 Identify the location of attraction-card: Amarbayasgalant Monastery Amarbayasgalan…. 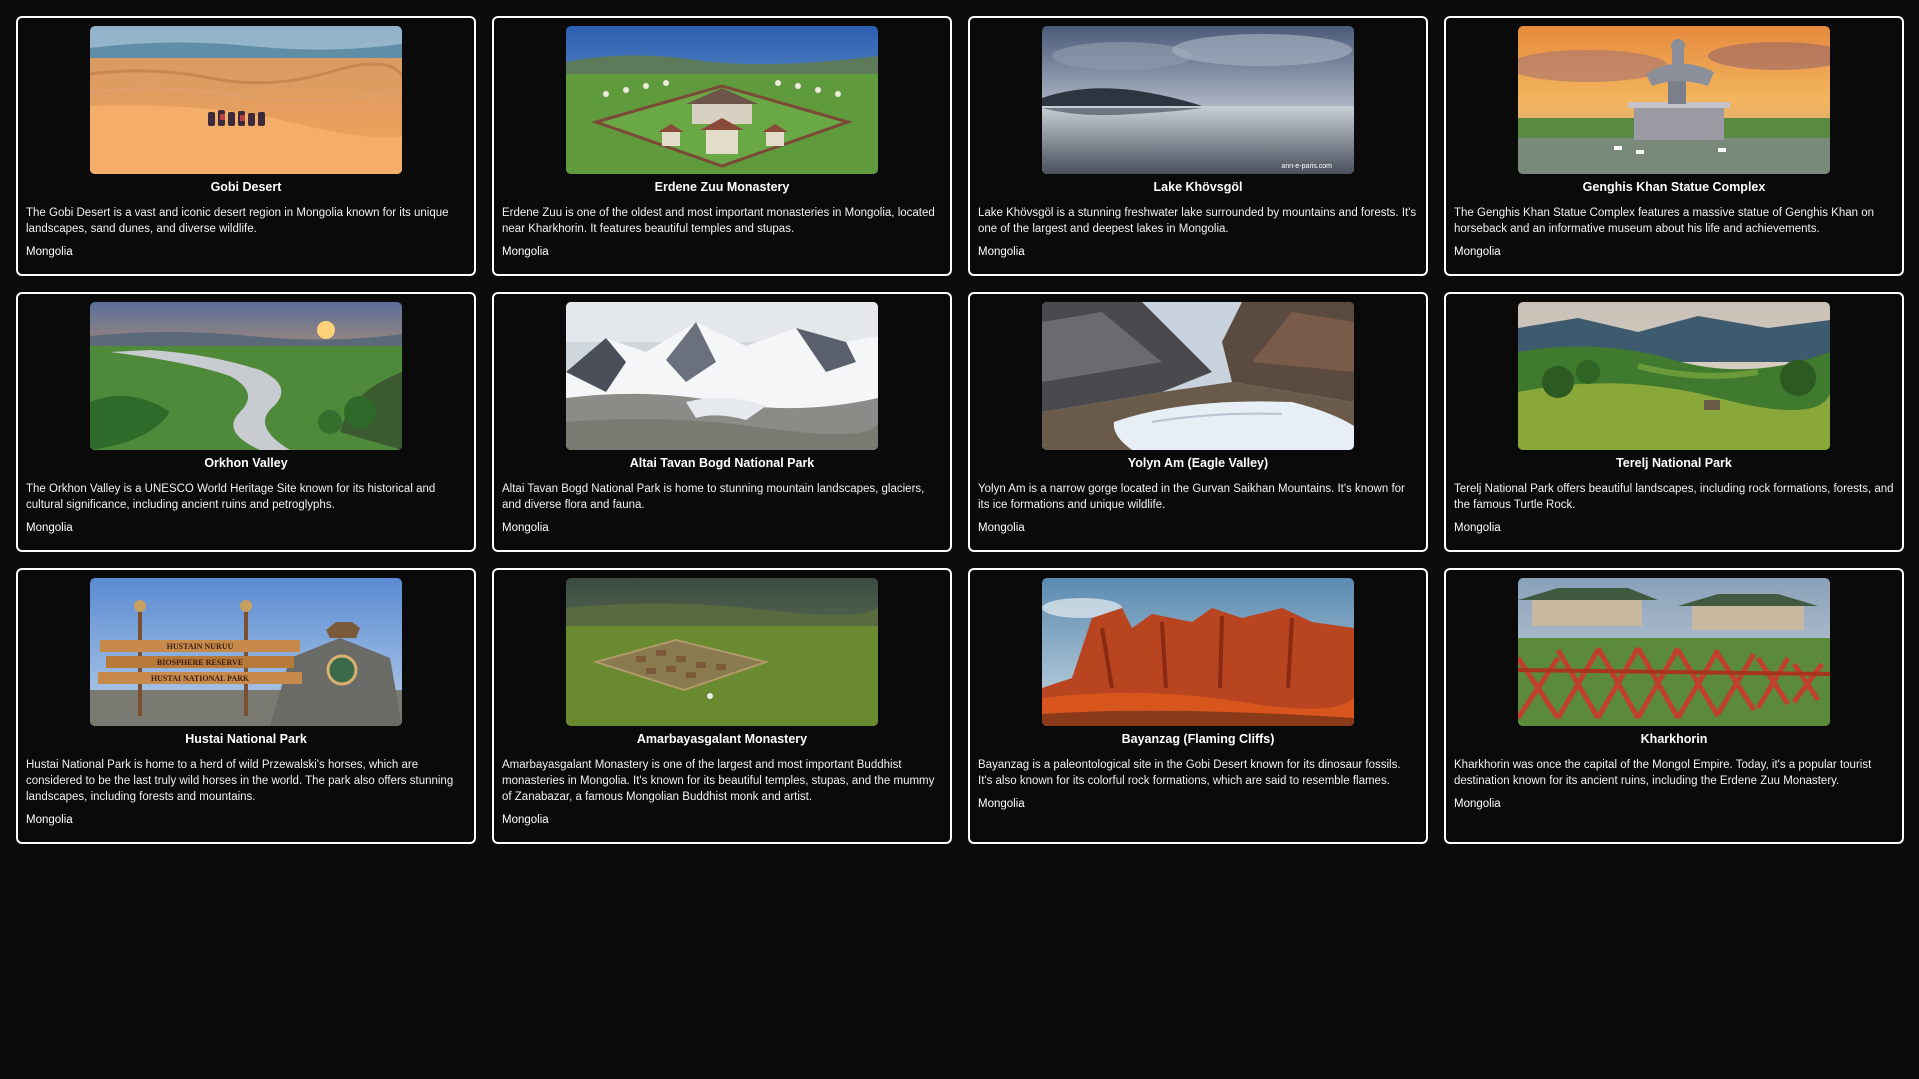
(722, 706).